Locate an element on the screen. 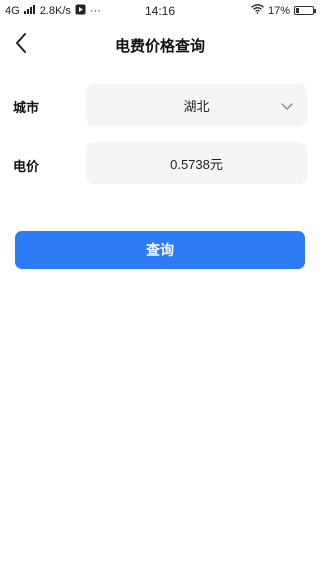 The height and width of the screenshot is (568, 320). status-bar: 4G 2.8K/s ··· 14:16 17% is located at coordinates (160, 11).